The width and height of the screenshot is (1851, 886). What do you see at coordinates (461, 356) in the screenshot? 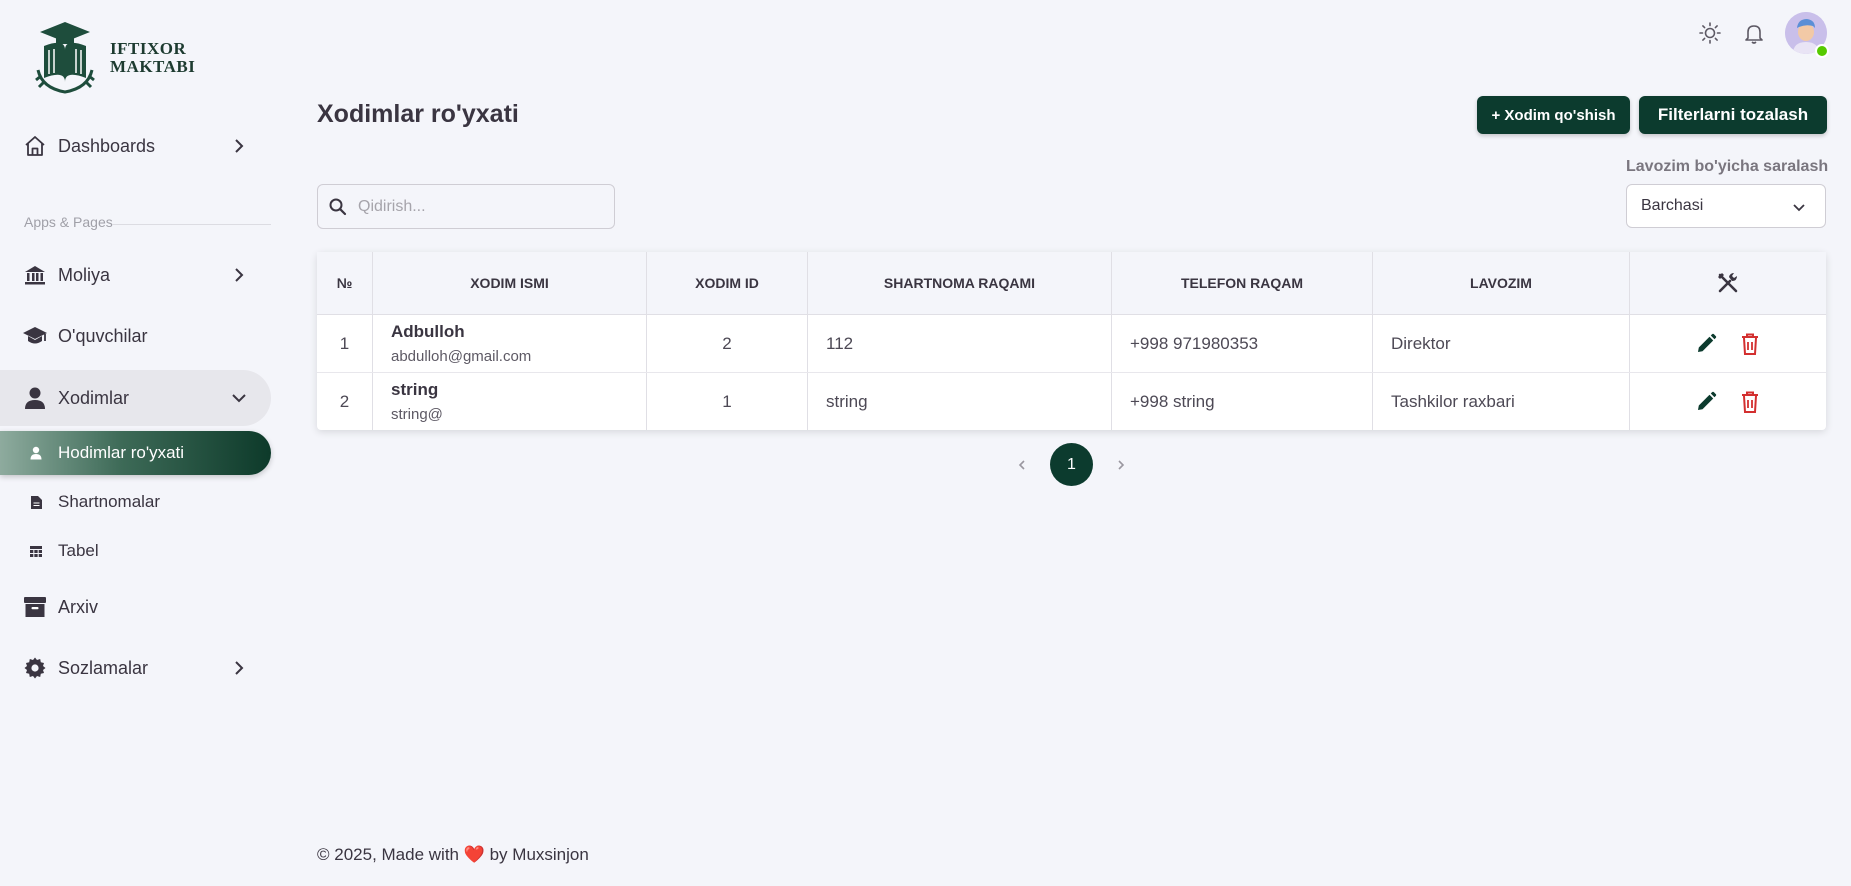
I see `employee-email: abdulloh@gmail.com` at bounding box center [461, 356].